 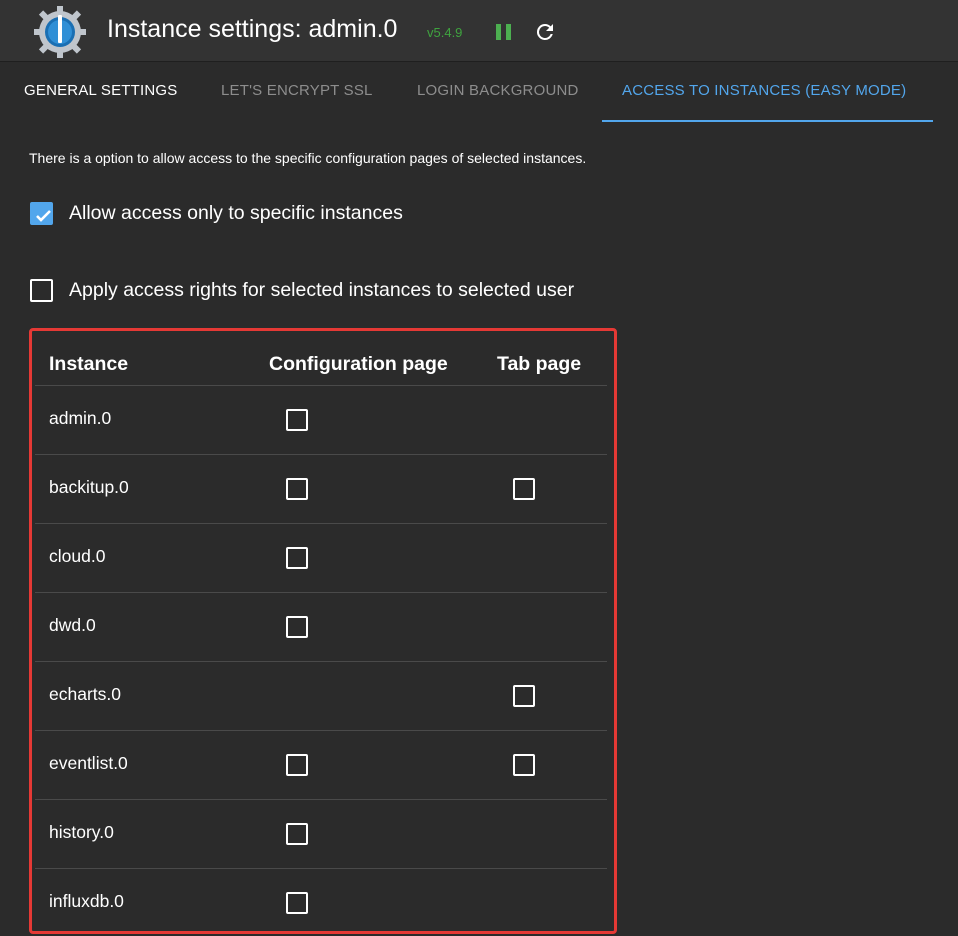 I want to click on pause-icon, so click(x=504, y=32).